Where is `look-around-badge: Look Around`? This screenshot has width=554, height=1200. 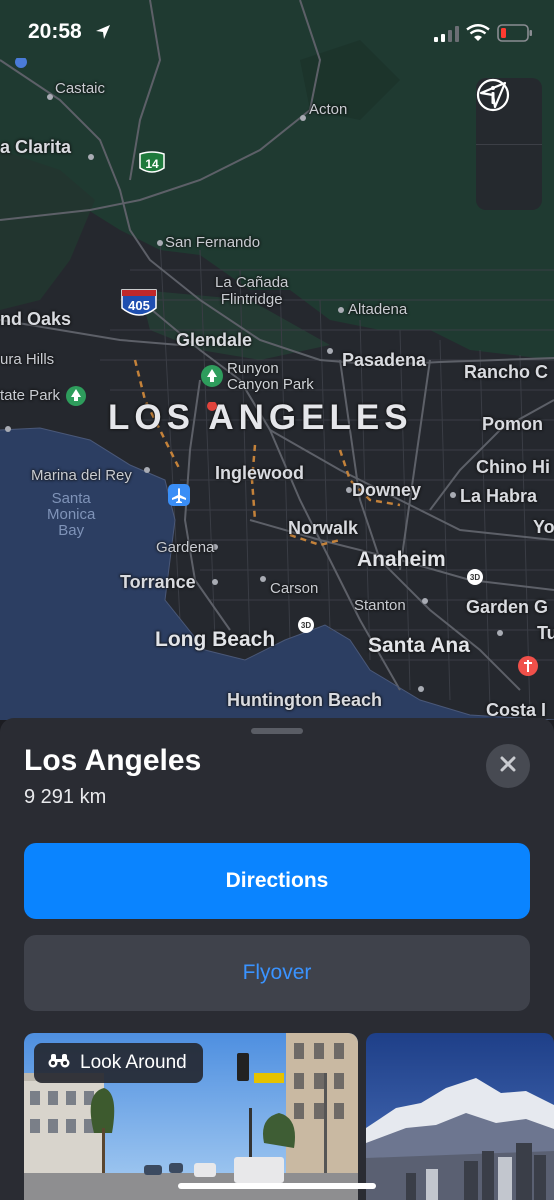
look-around-badge: Look Around is located at coordinates (118, 1063).